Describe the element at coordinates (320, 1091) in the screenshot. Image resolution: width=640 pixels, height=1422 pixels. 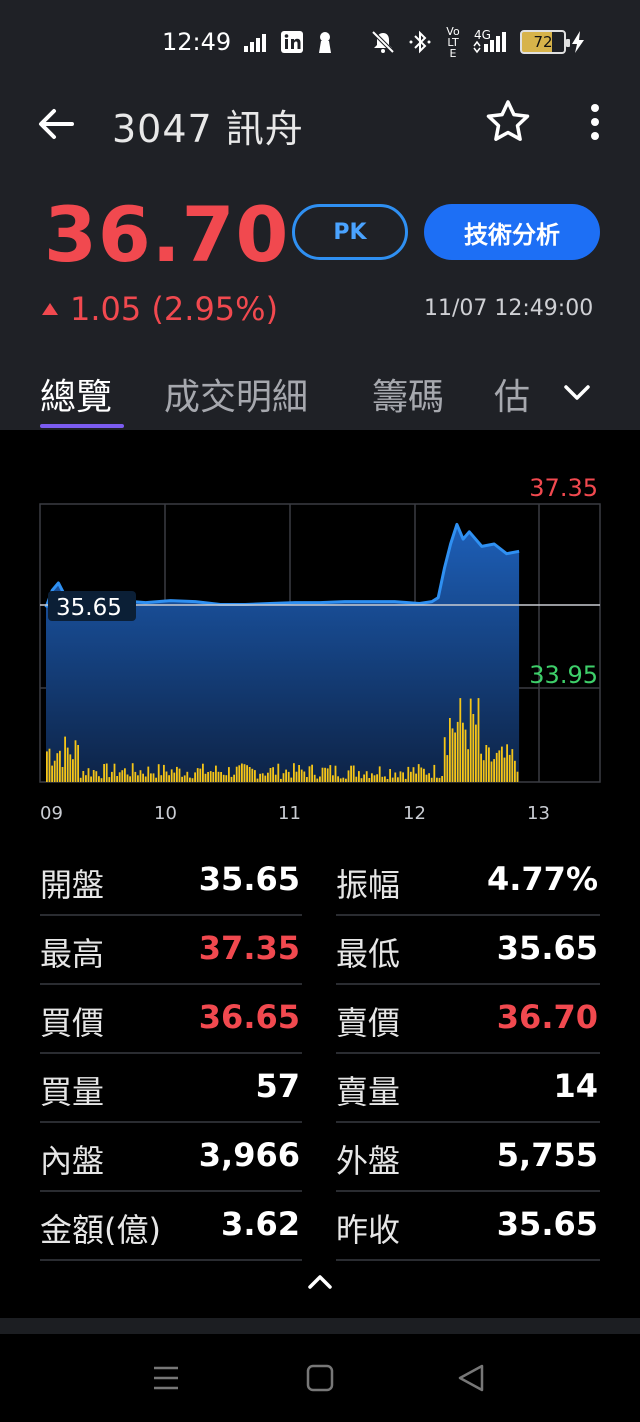
I see `stats-row: 買量 57 賣量 14` at that location.